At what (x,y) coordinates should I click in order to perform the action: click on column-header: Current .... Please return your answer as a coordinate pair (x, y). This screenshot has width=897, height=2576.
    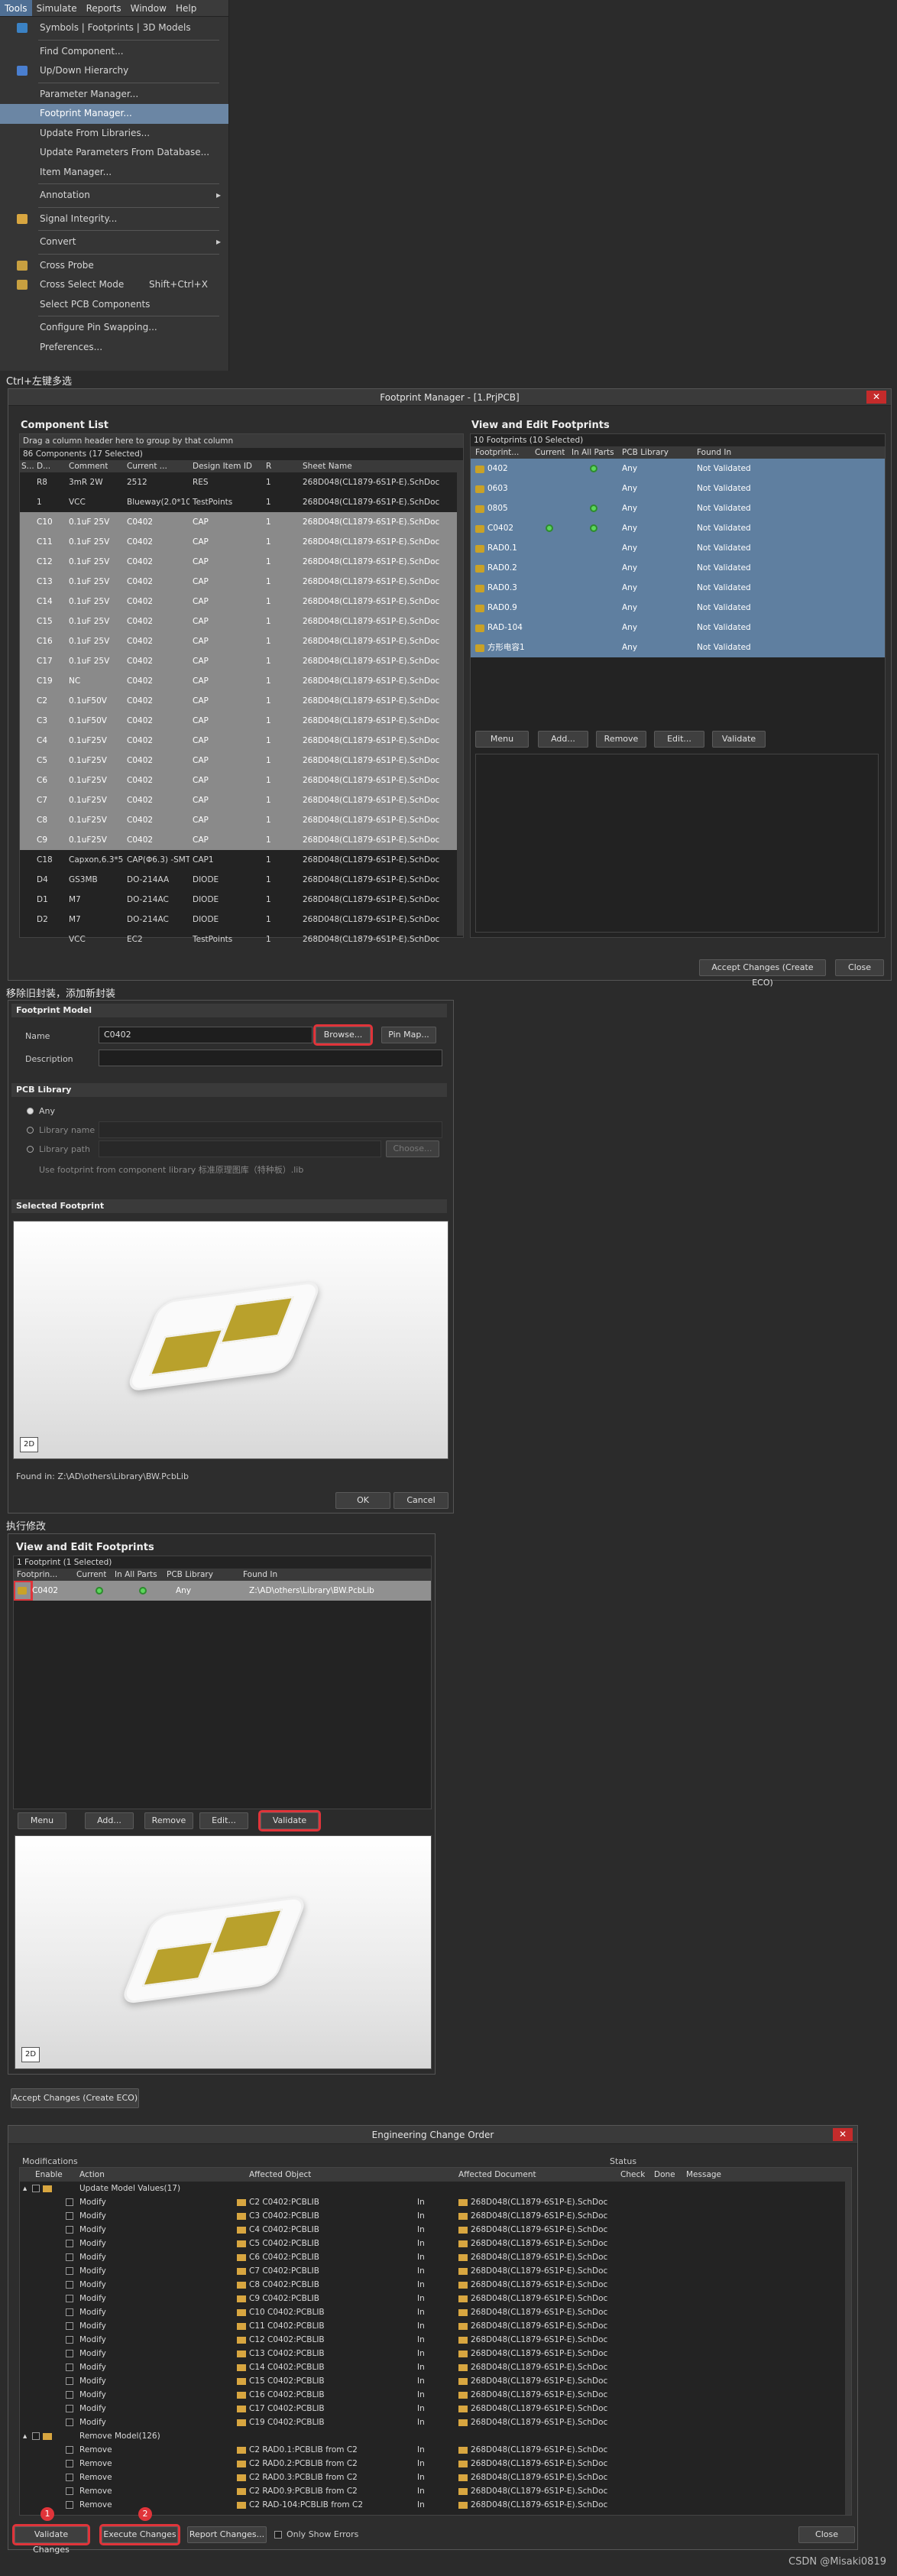
    Looking at the image, I should click on (147, 466).